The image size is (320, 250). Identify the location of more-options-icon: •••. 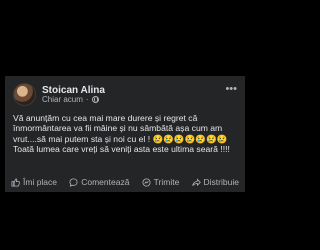
(231, 89).